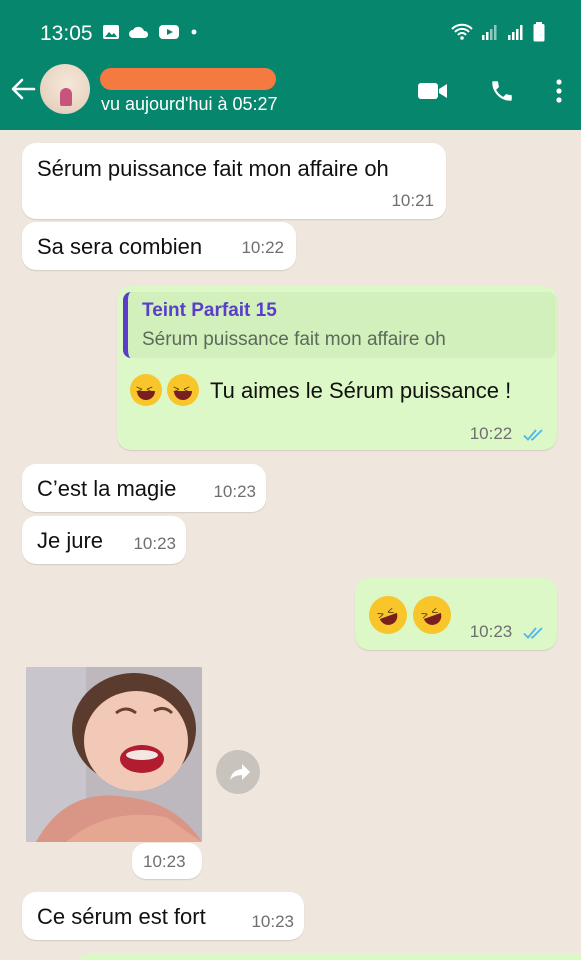  What do you see at coordinates (189, 104) in the screenshot?
I see `last-seen-text: vu aujourd'hui à 05:27` at bounding box center [189, 104].